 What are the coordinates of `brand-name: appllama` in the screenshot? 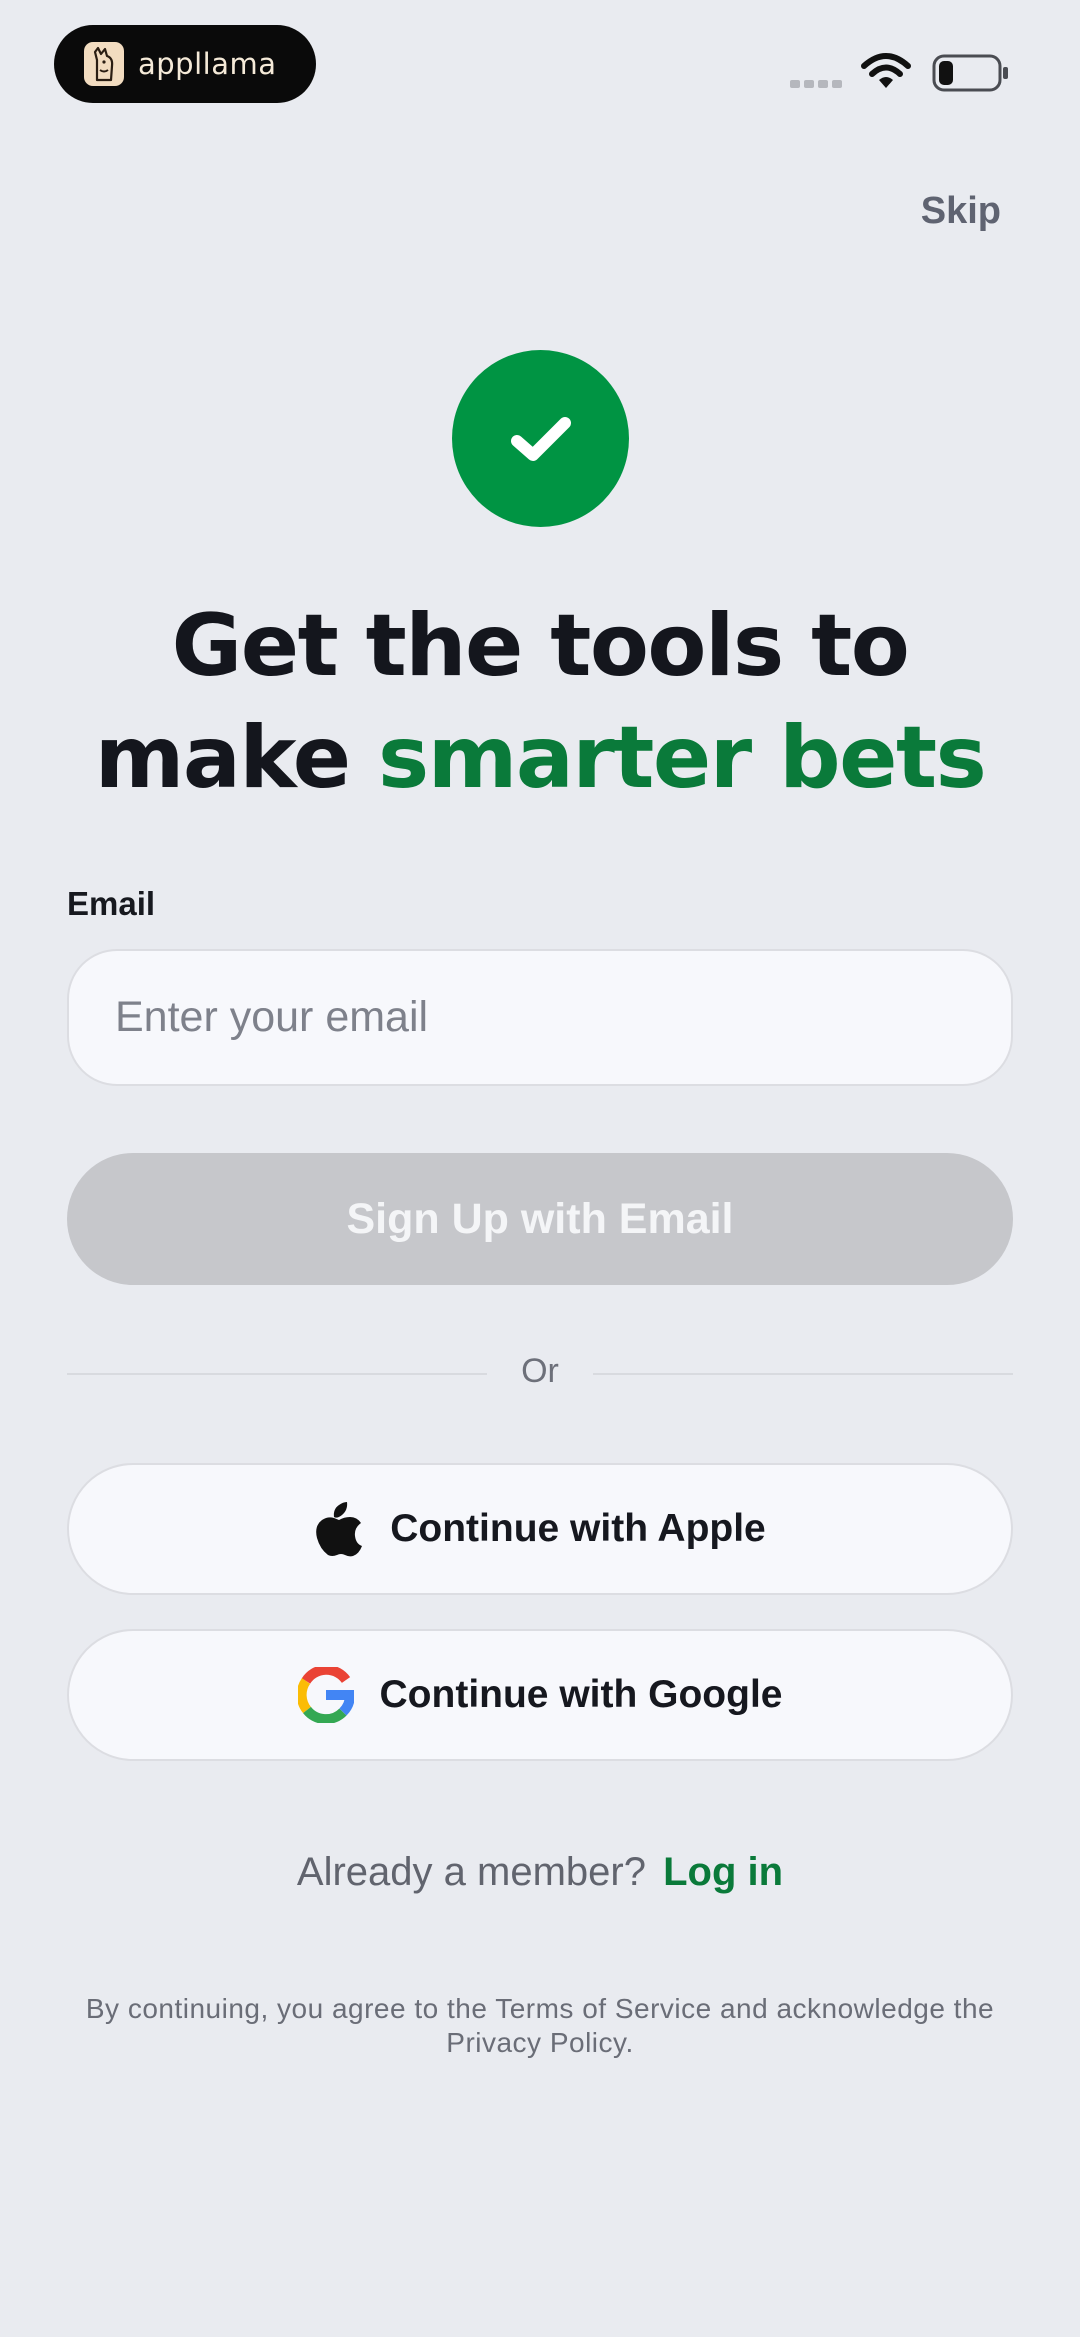 It's located at (207, 64).